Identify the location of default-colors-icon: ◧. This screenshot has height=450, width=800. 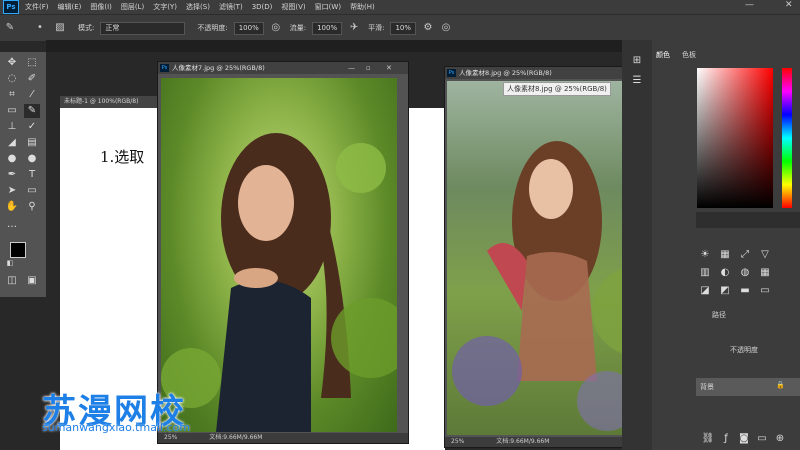
(10, 263).